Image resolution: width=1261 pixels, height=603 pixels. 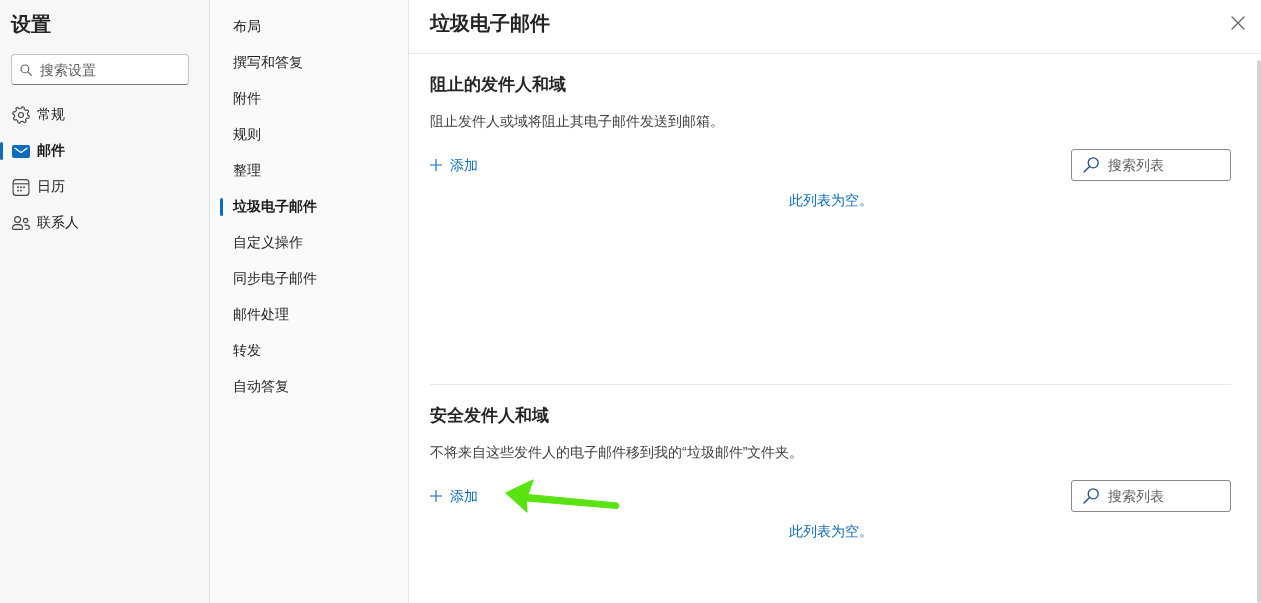 I want to click on people-icon, so click(x=21, y=223).